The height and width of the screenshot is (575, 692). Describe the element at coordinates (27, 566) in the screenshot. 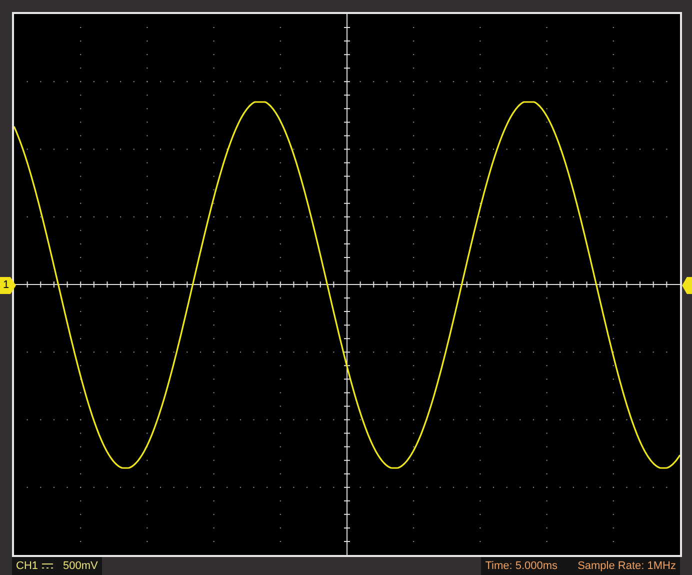

I see `channel-label: CH1` at that location.